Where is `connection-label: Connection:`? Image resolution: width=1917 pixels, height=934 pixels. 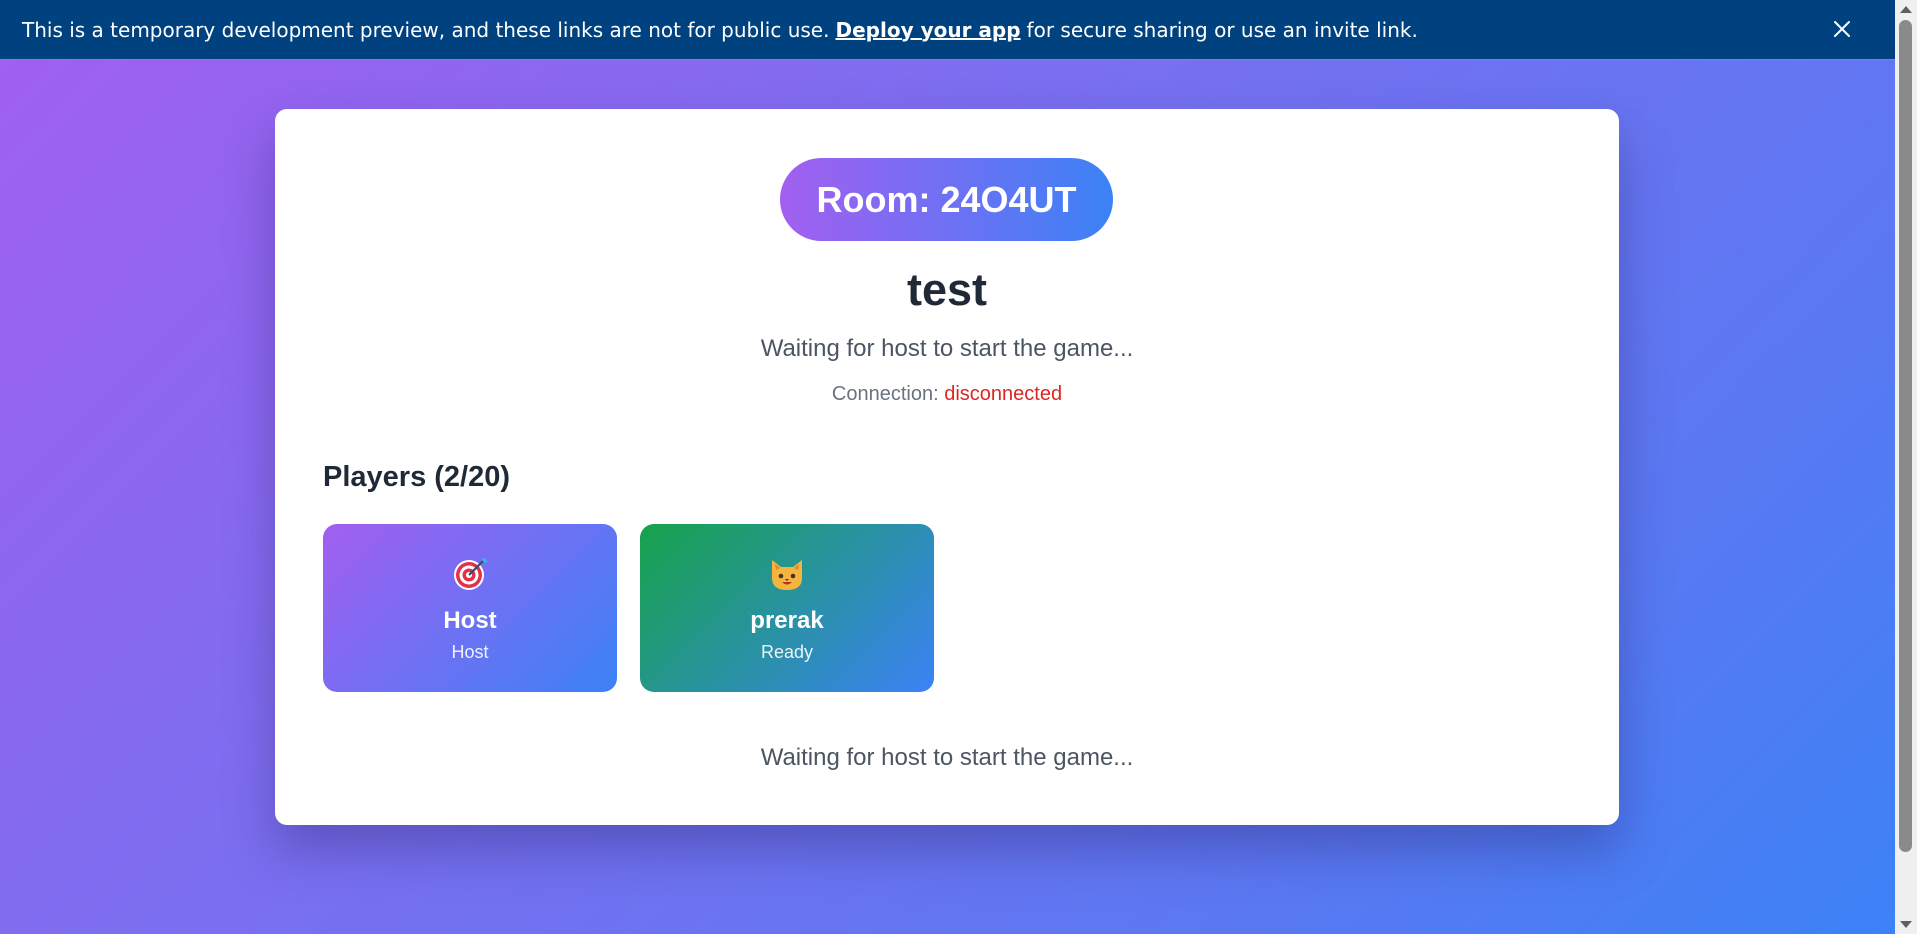 connection-label: Connection: is located at coordinates (885, 394).